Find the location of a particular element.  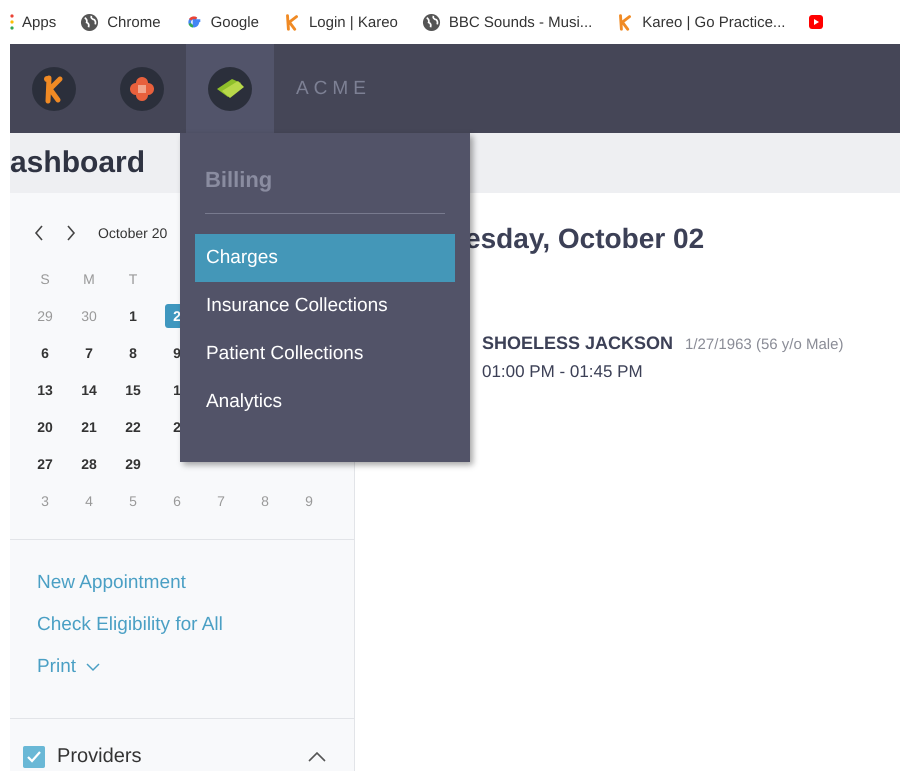

menu-item: Insurance Collections is located at coordinates (325, 306).